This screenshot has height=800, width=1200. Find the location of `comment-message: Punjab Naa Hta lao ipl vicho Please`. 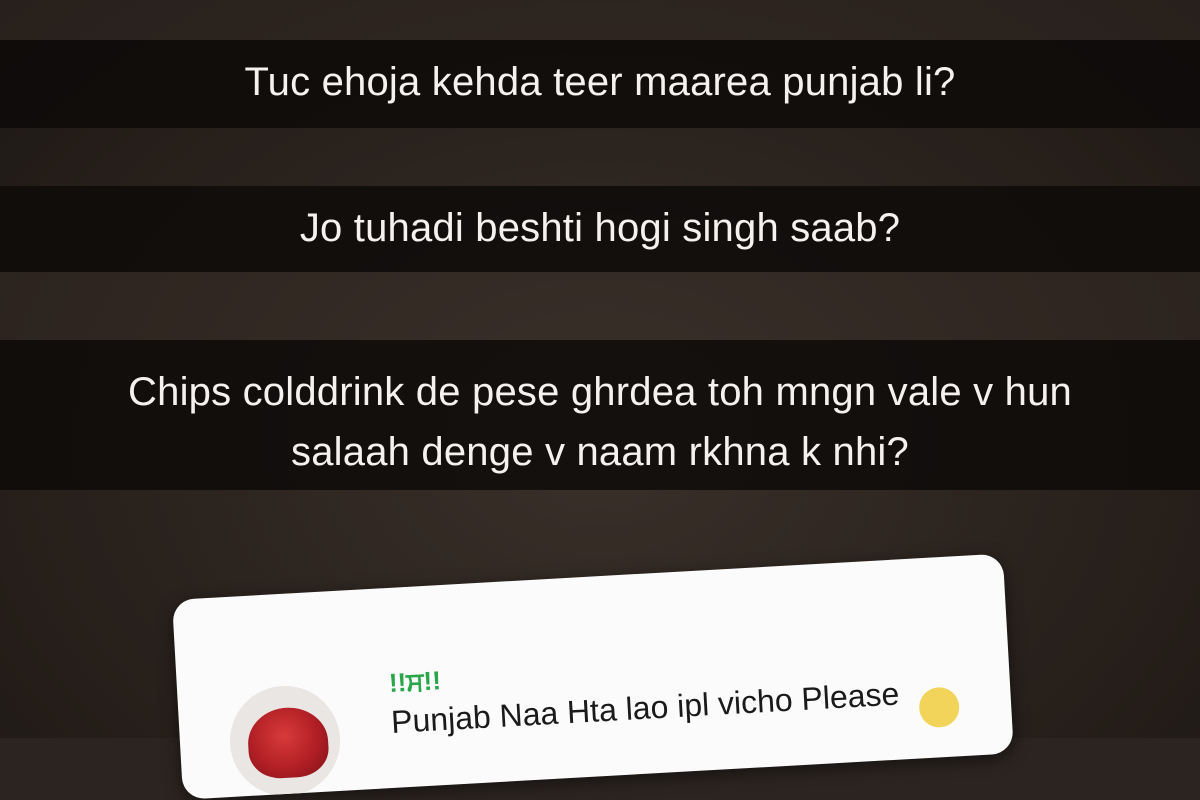

comment-message: Punjab Naa Hta lao ipl vicho Please is located at coordinates (645, 707).